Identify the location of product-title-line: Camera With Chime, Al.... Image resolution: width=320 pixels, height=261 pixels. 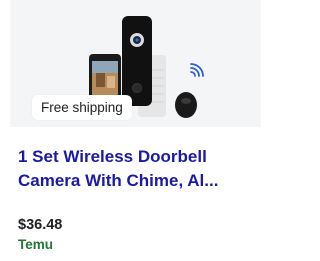
(118, 180).